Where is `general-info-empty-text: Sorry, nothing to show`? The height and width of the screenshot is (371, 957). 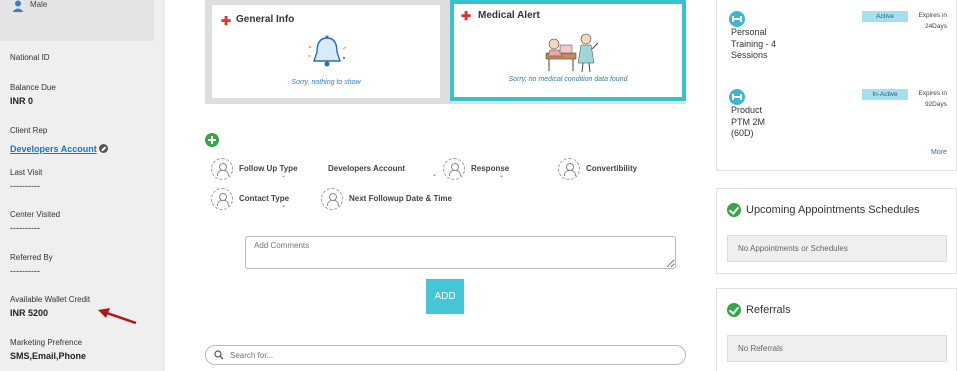 general-info-empty-text: Sorry, nothing to show is located at coordinates (326, 82).